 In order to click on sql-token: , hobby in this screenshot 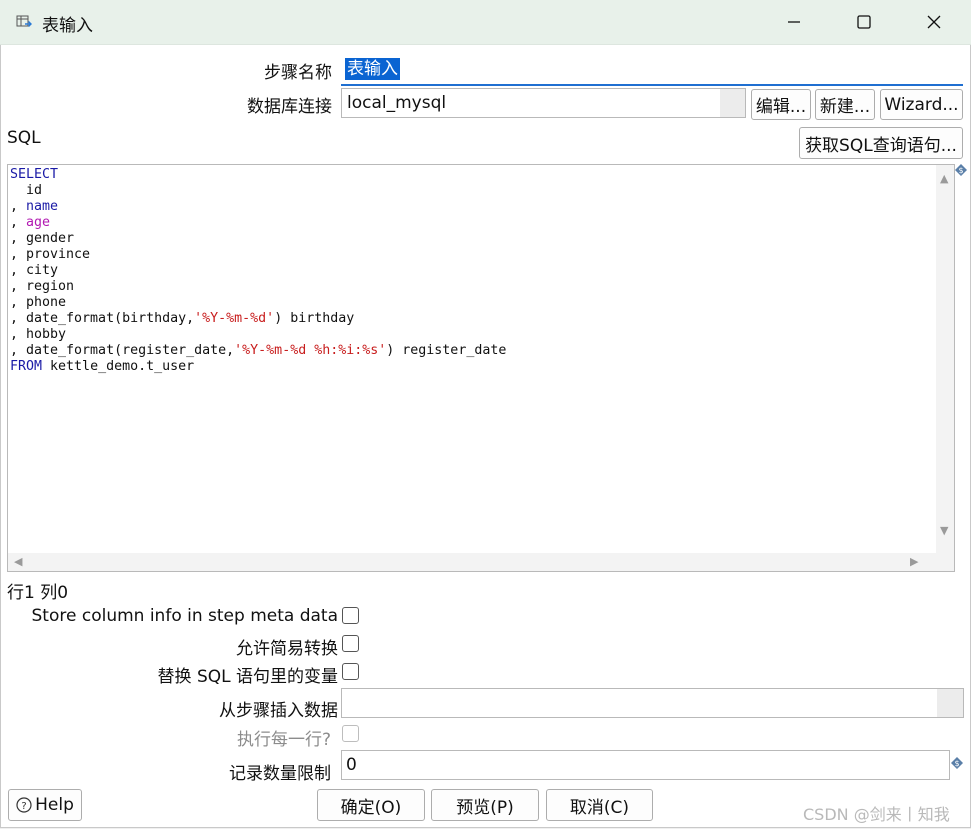, I will do `click(38, 334)`.